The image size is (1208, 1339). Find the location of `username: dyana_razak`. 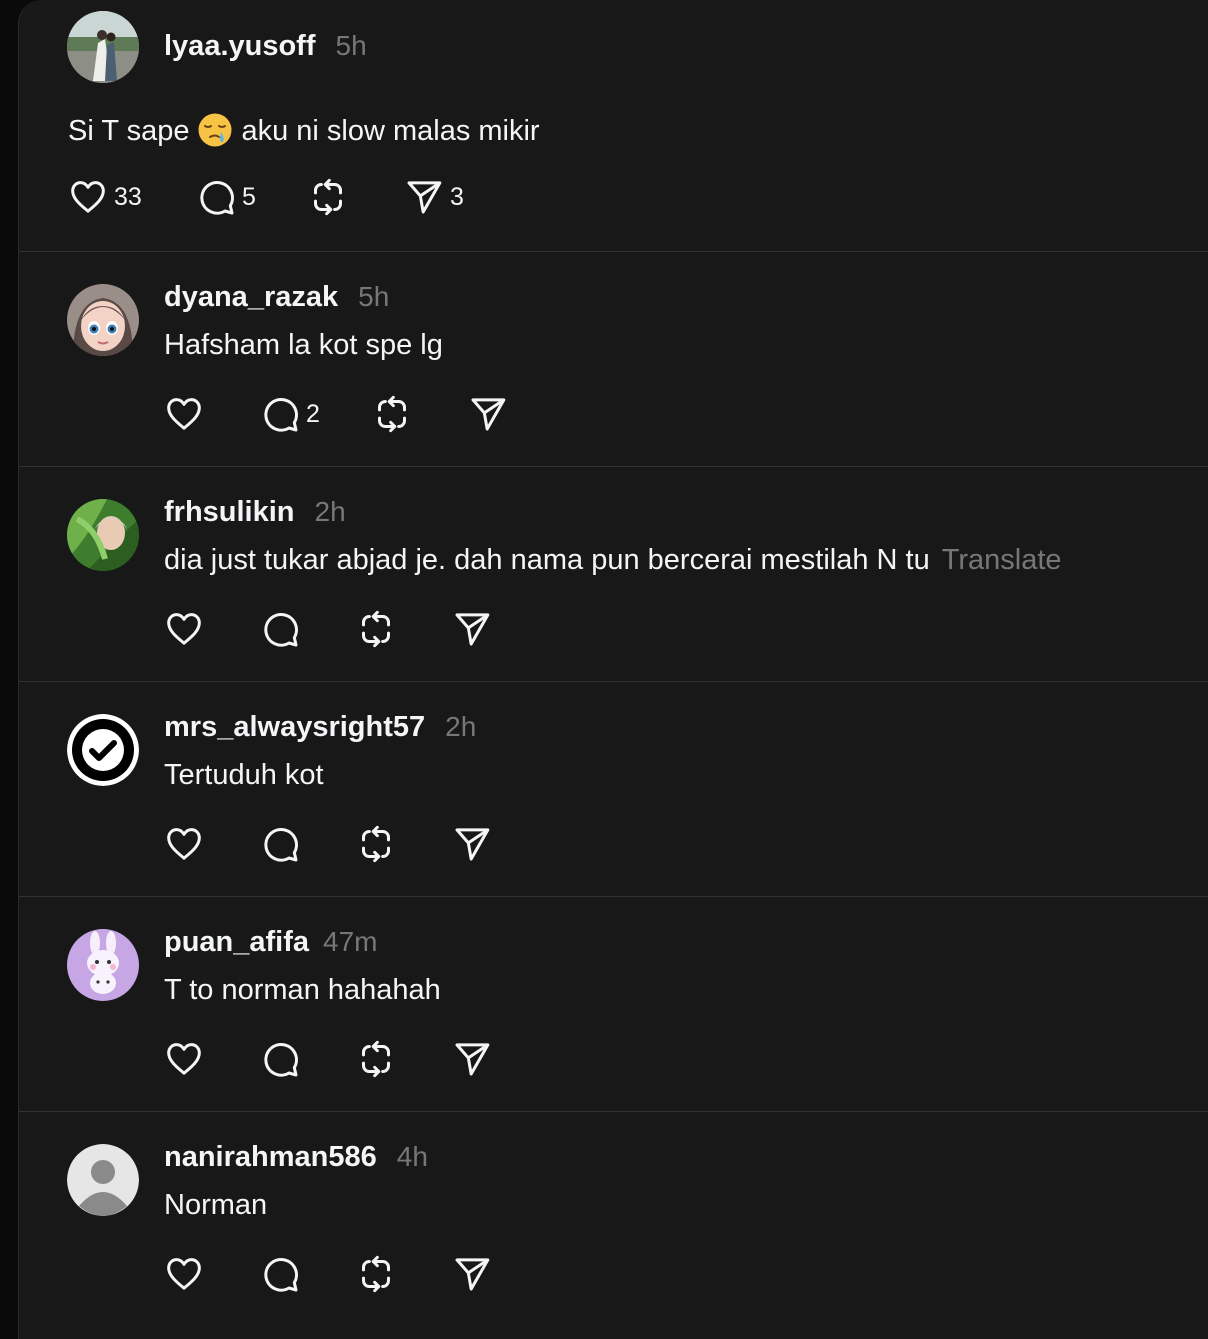

username: dyana_razak is located at coordinates (251, 297).